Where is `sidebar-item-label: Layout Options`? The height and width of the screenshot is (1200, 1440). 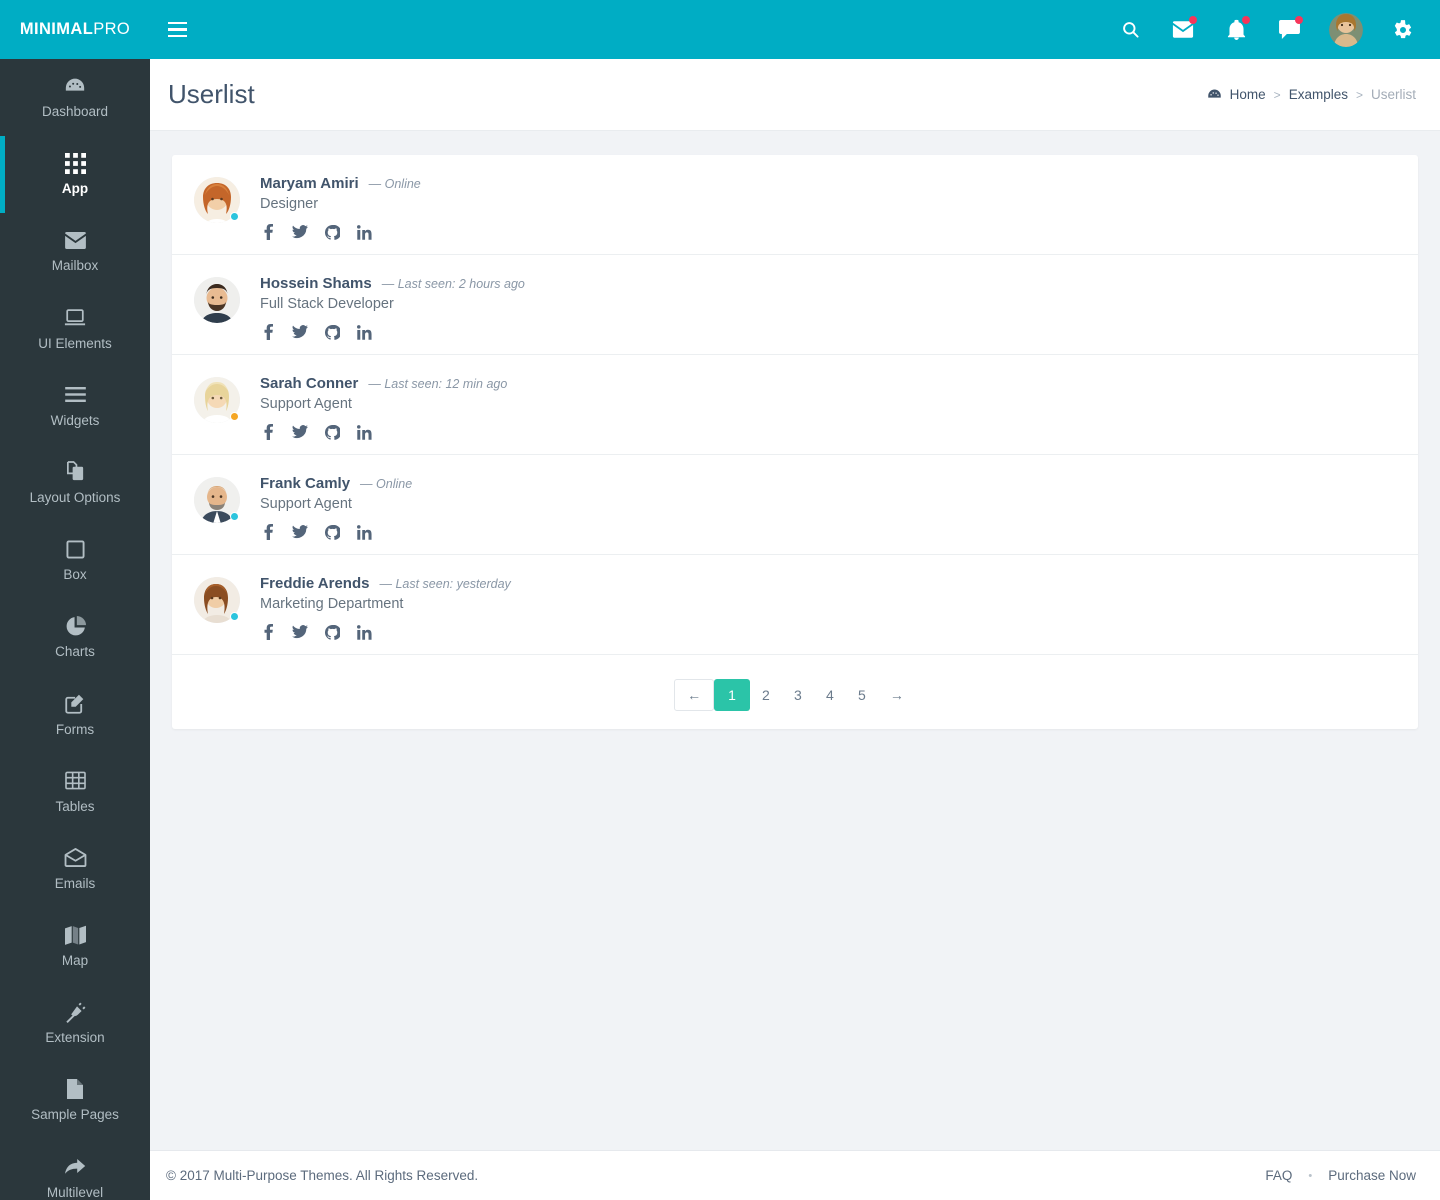
sidebar-item-label: Layout Options is located at coordinates (75, 497).